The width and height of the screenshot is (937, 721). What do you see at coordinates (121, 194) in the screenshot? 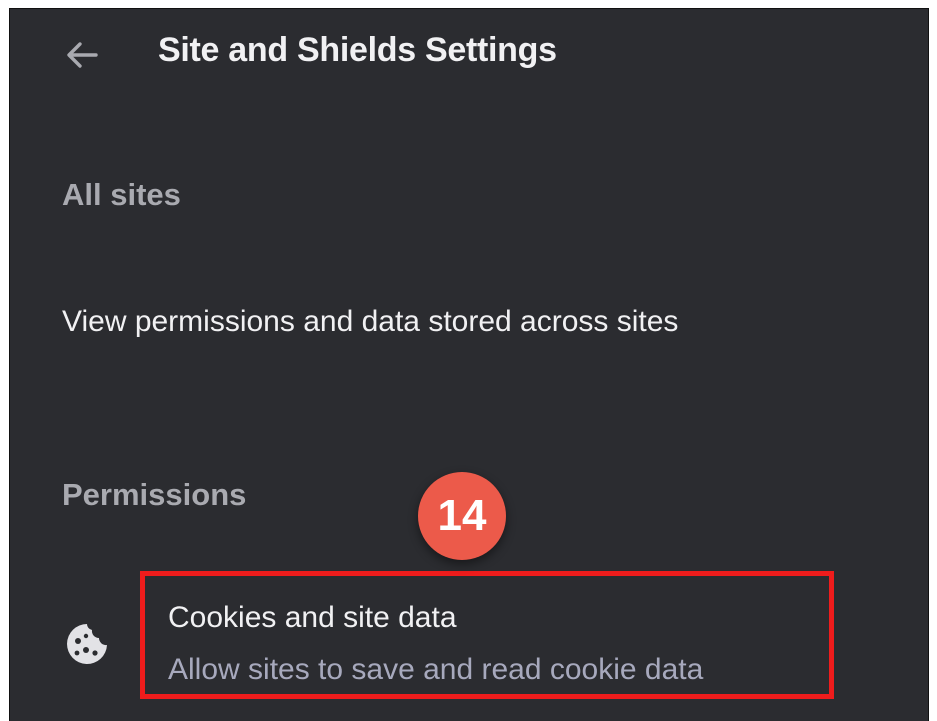
I see `all-sites-heading: All sites` at bounding box center [121, 194].